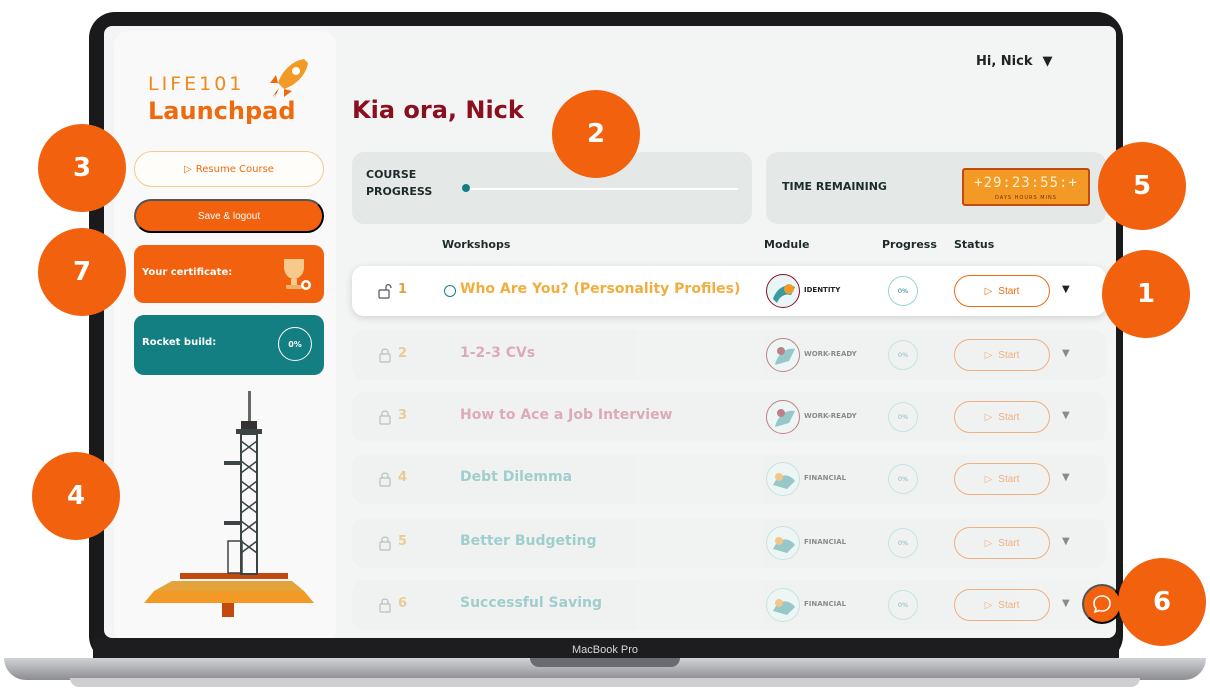  Describe the element at coordinates (1026, 183) in the screenshot. I see `timer-digits: +29:23:55:+` at that location.